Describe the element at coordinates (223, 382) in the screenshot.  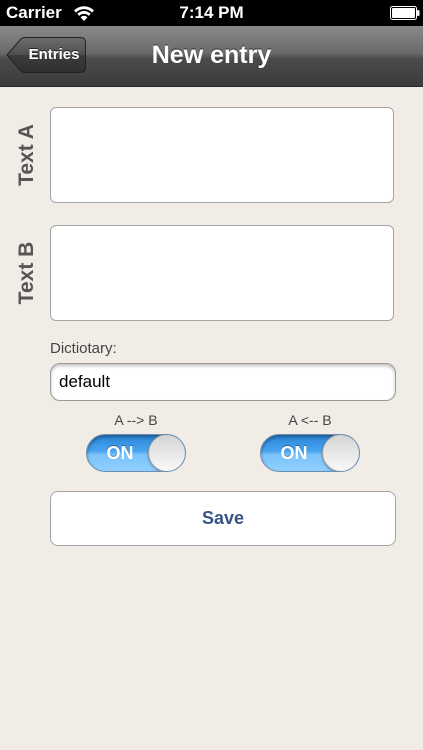
I see `dictionary-input` at that location.